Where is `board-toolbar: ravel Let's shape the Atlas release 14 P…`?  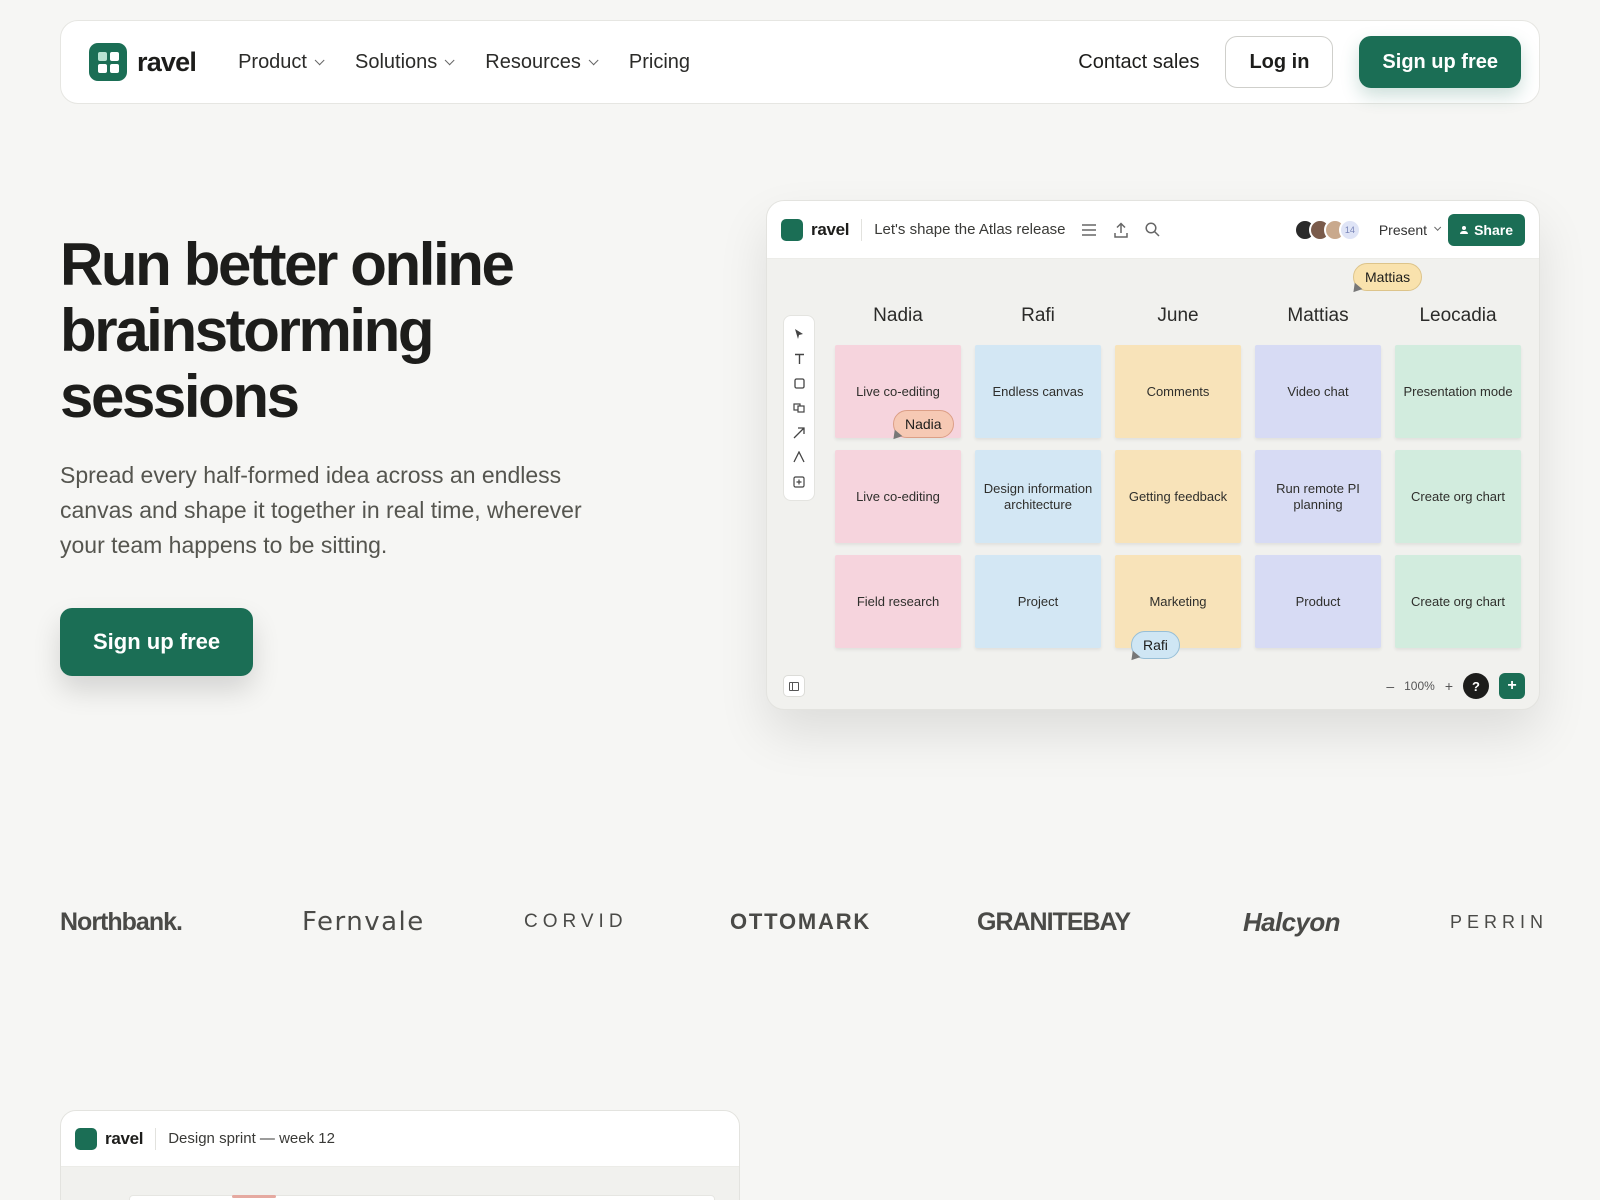 board-toolbar: ravel Let's shape the Atlas release 14 P… is located at coordinates (1153, 230).